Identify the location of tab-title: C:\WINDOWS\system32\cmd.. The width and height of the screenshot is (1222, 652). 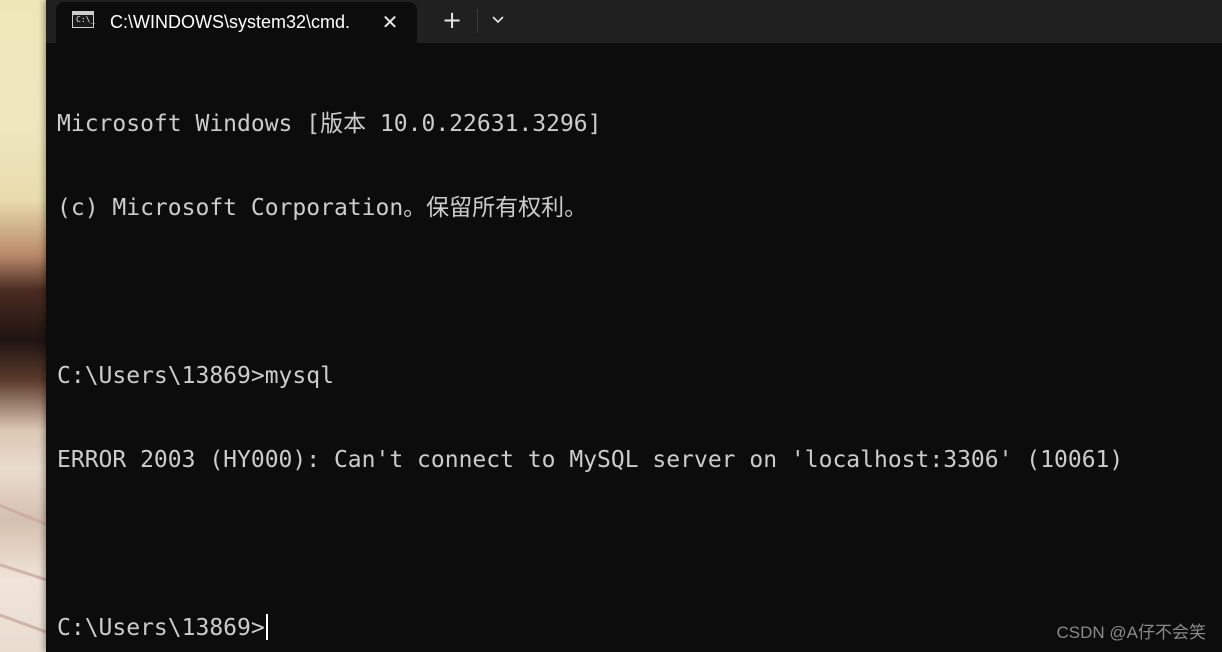
(230, 22).